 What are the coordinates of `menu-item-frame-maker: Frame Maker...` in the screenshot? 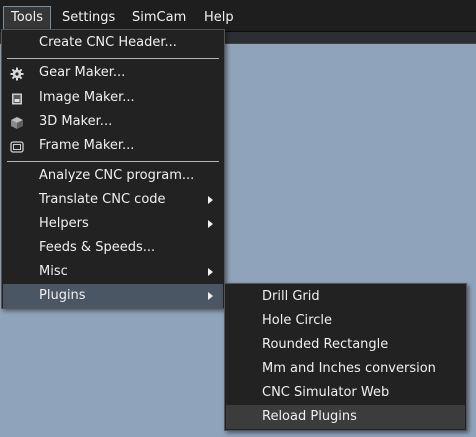 It's located at (113, 146).